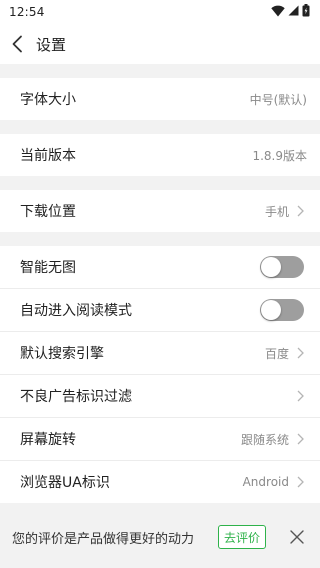 This screenshot has width=320, height=568. I want to click on setting-auto-reading-mode: 自动进入阅读模式, so click(160, 310).